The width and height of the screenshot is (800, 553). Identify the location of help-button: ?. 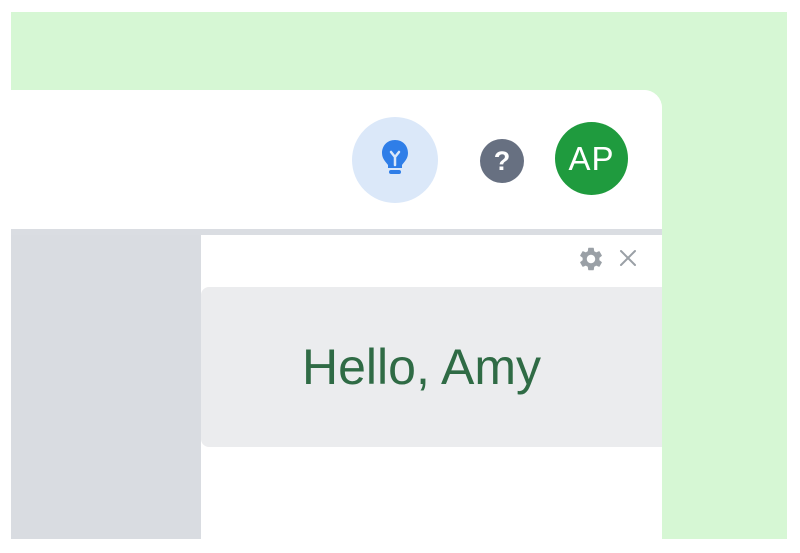
(502, 161).